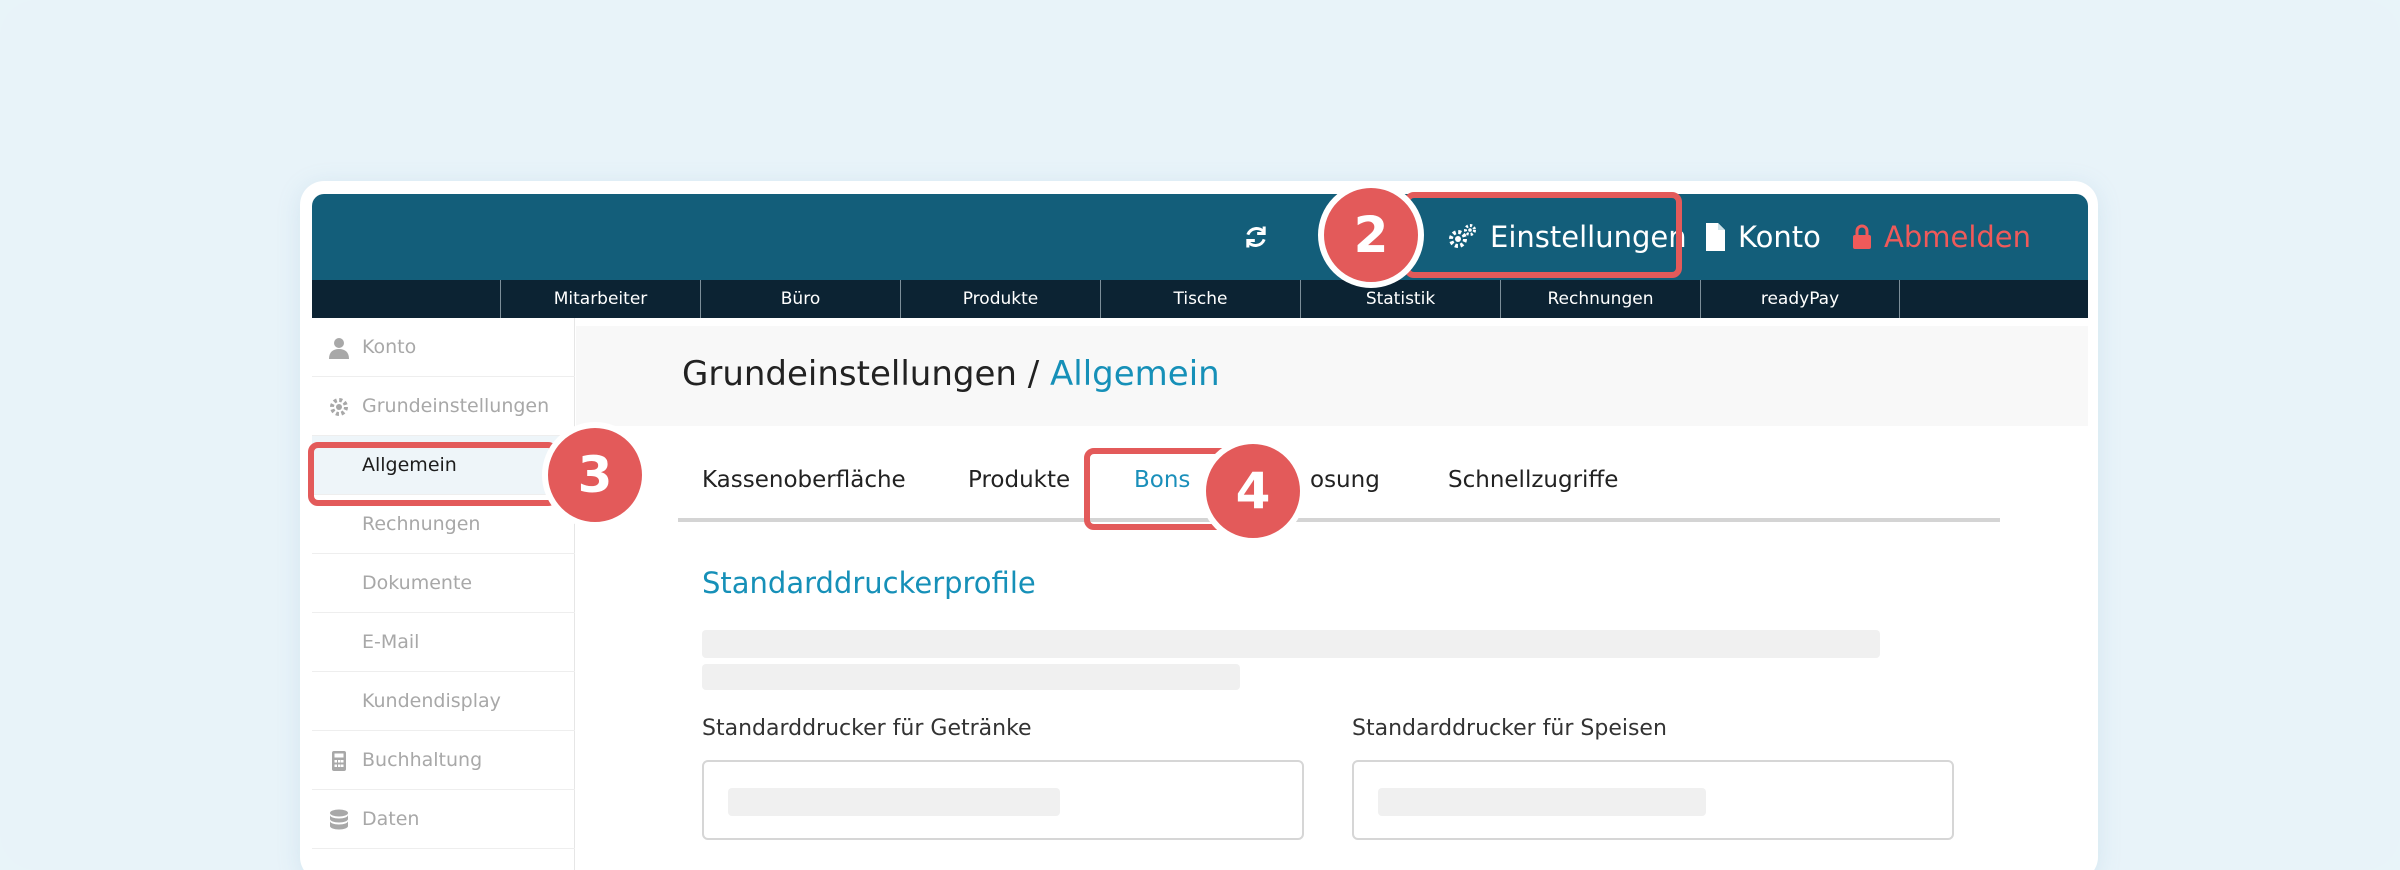 The image size is (2400, 870). What do you see at coordinates (866, 374) in the screenshot?
I see `page-title-prefix: Grundeinstellungen /` at bounding box center [866, 374].